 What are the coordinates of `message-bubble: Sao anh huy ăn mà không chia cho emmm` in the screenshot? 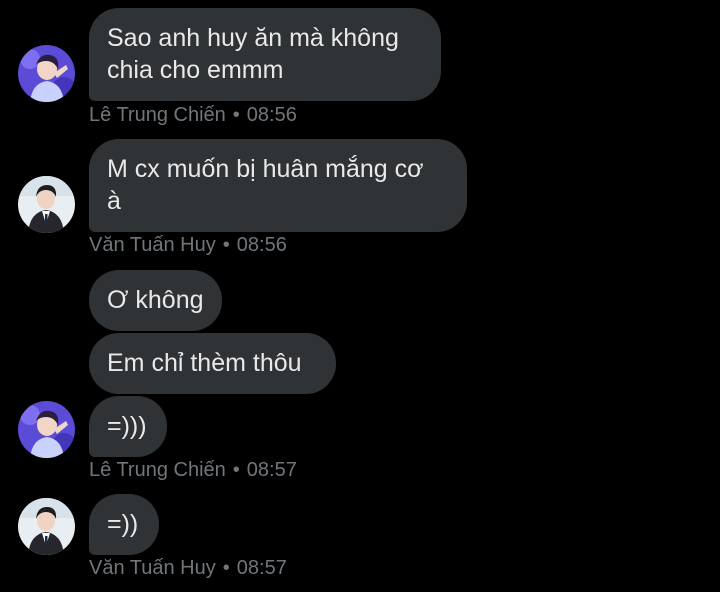 It's located at (265, 54).